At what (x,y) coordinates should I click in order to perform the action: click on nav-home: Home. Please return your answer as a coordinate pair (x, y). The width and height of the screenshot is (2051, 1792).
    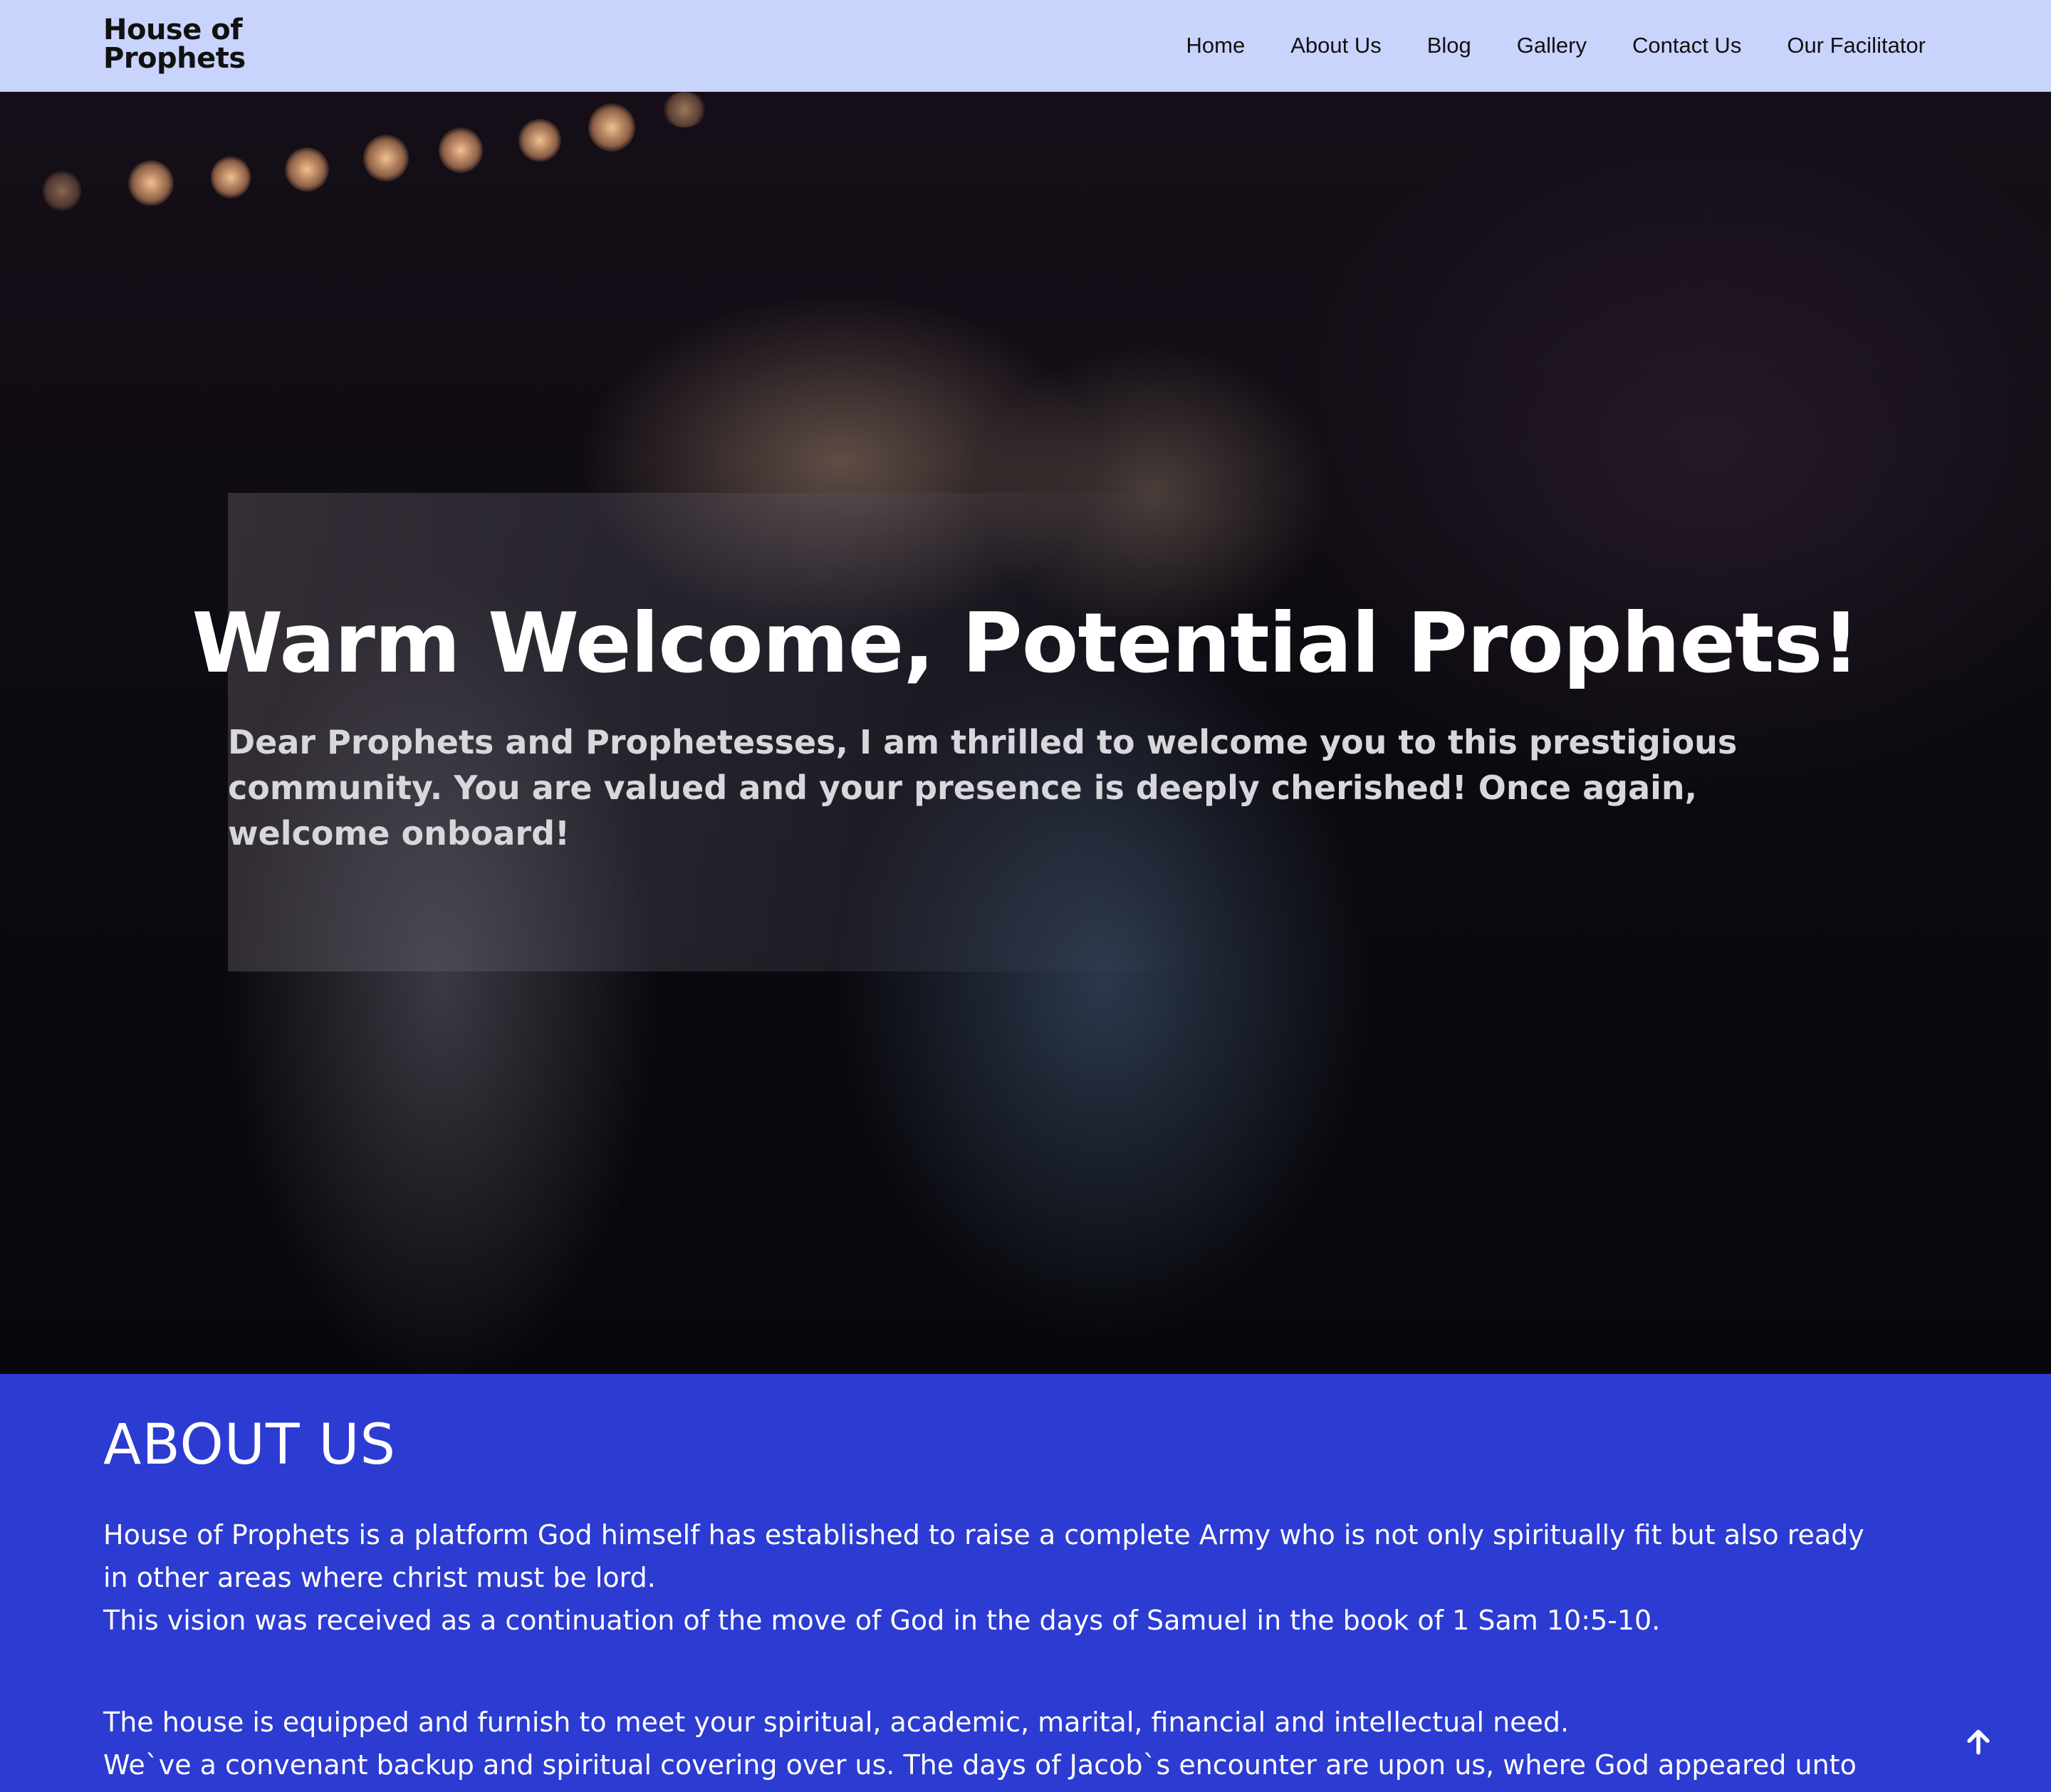
    Looking at the image, I should click on (1216, 45).